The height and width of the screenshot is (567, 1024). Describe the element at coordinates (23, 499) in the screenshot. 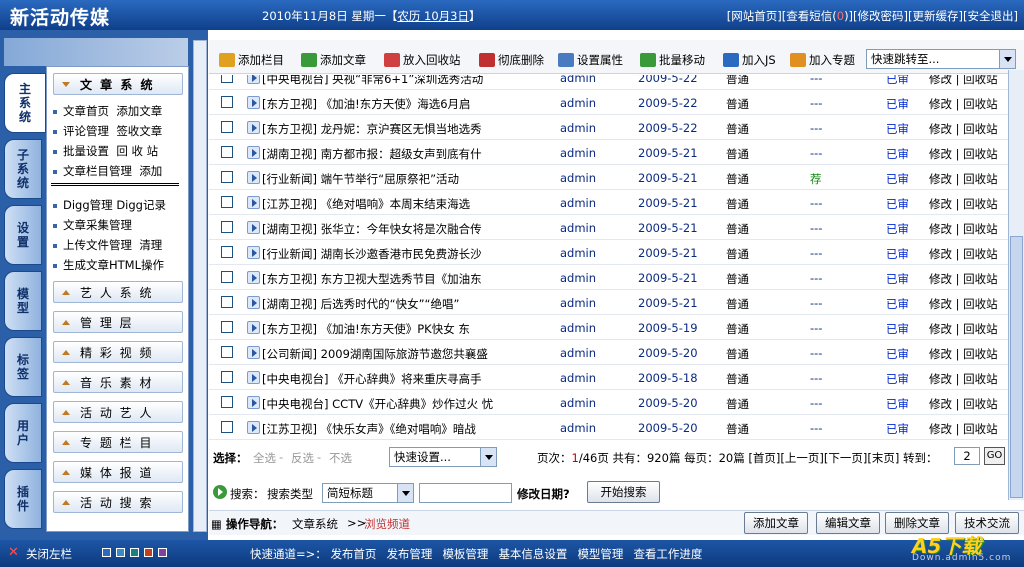

I see `tab-plugins: 插件` at that location.